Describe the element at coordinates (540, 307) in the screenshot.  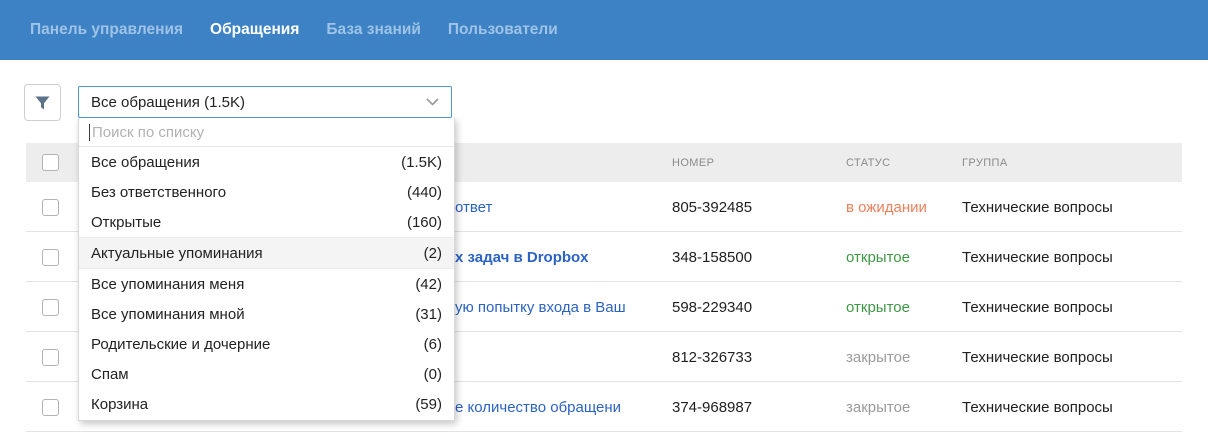
I see `ticket-subject-link: ую попытку входа в Ваш` at that location.